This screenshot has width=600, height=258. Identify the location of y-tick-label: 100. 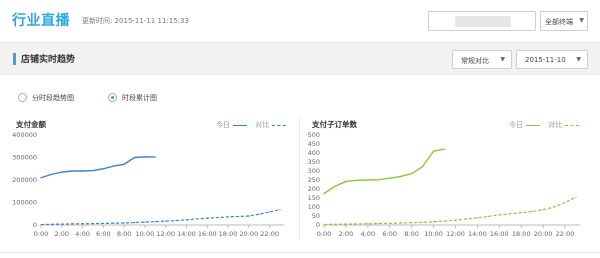
(314, 207).